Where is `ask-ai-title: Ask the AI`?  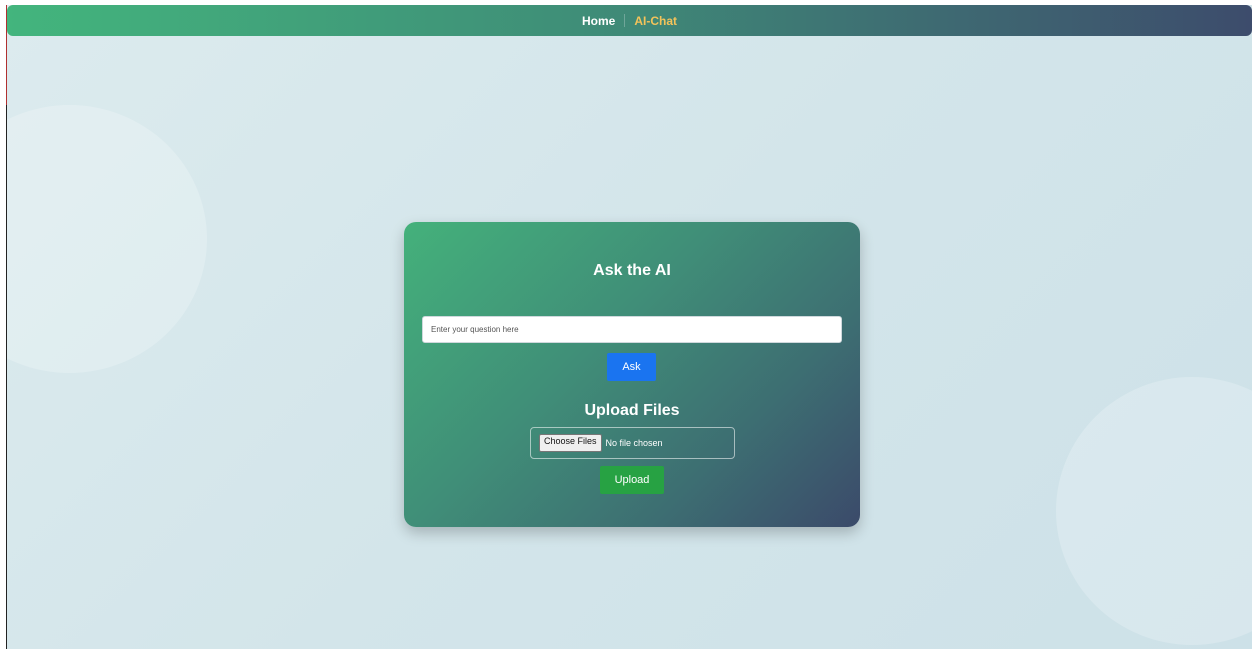
ask-ai-title: Ask the AI is located at coordinates (632, 270).